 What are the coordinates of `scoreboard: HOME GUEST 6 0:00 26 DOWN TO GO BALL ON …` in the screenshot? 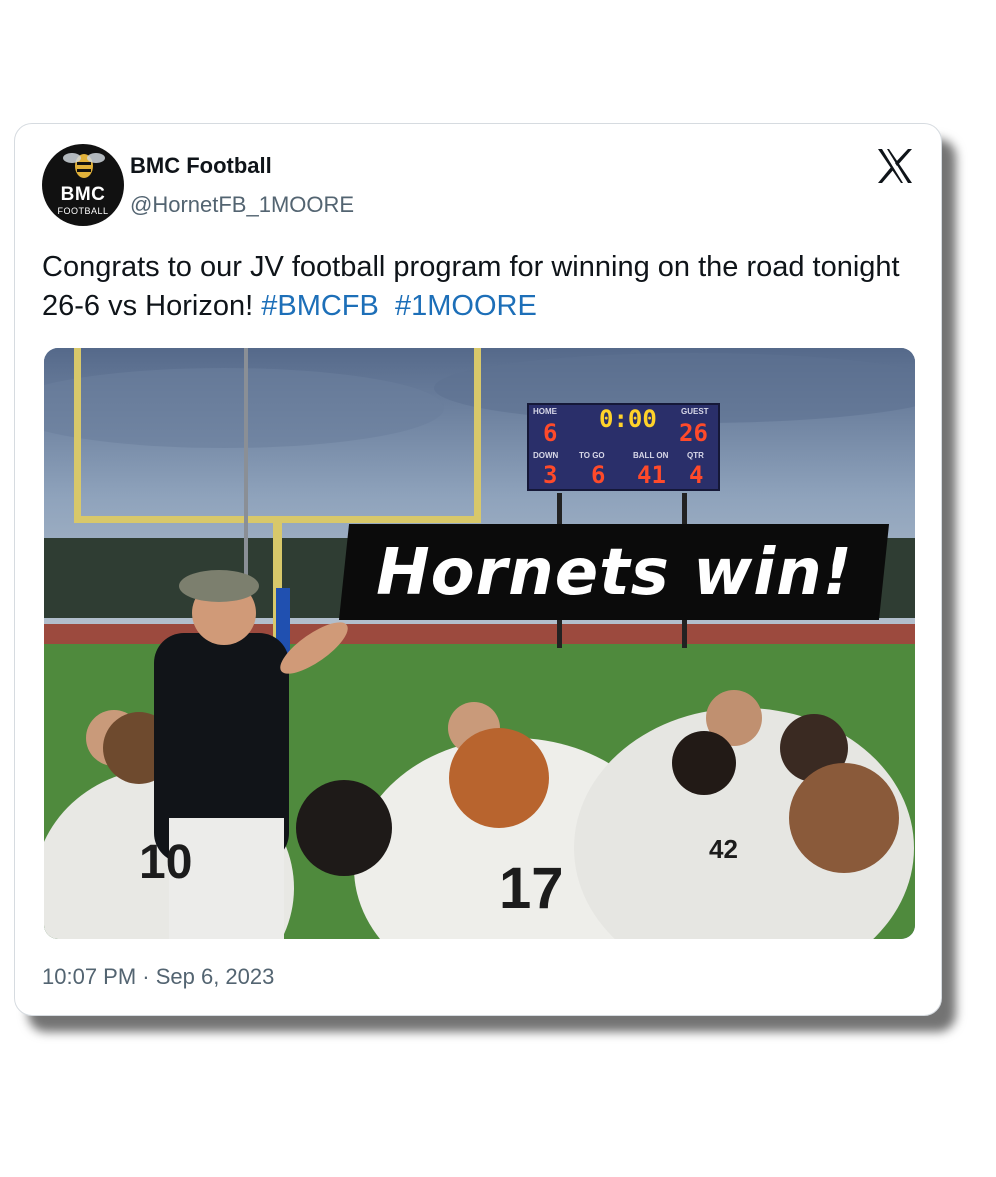 It's located at (623, 447).